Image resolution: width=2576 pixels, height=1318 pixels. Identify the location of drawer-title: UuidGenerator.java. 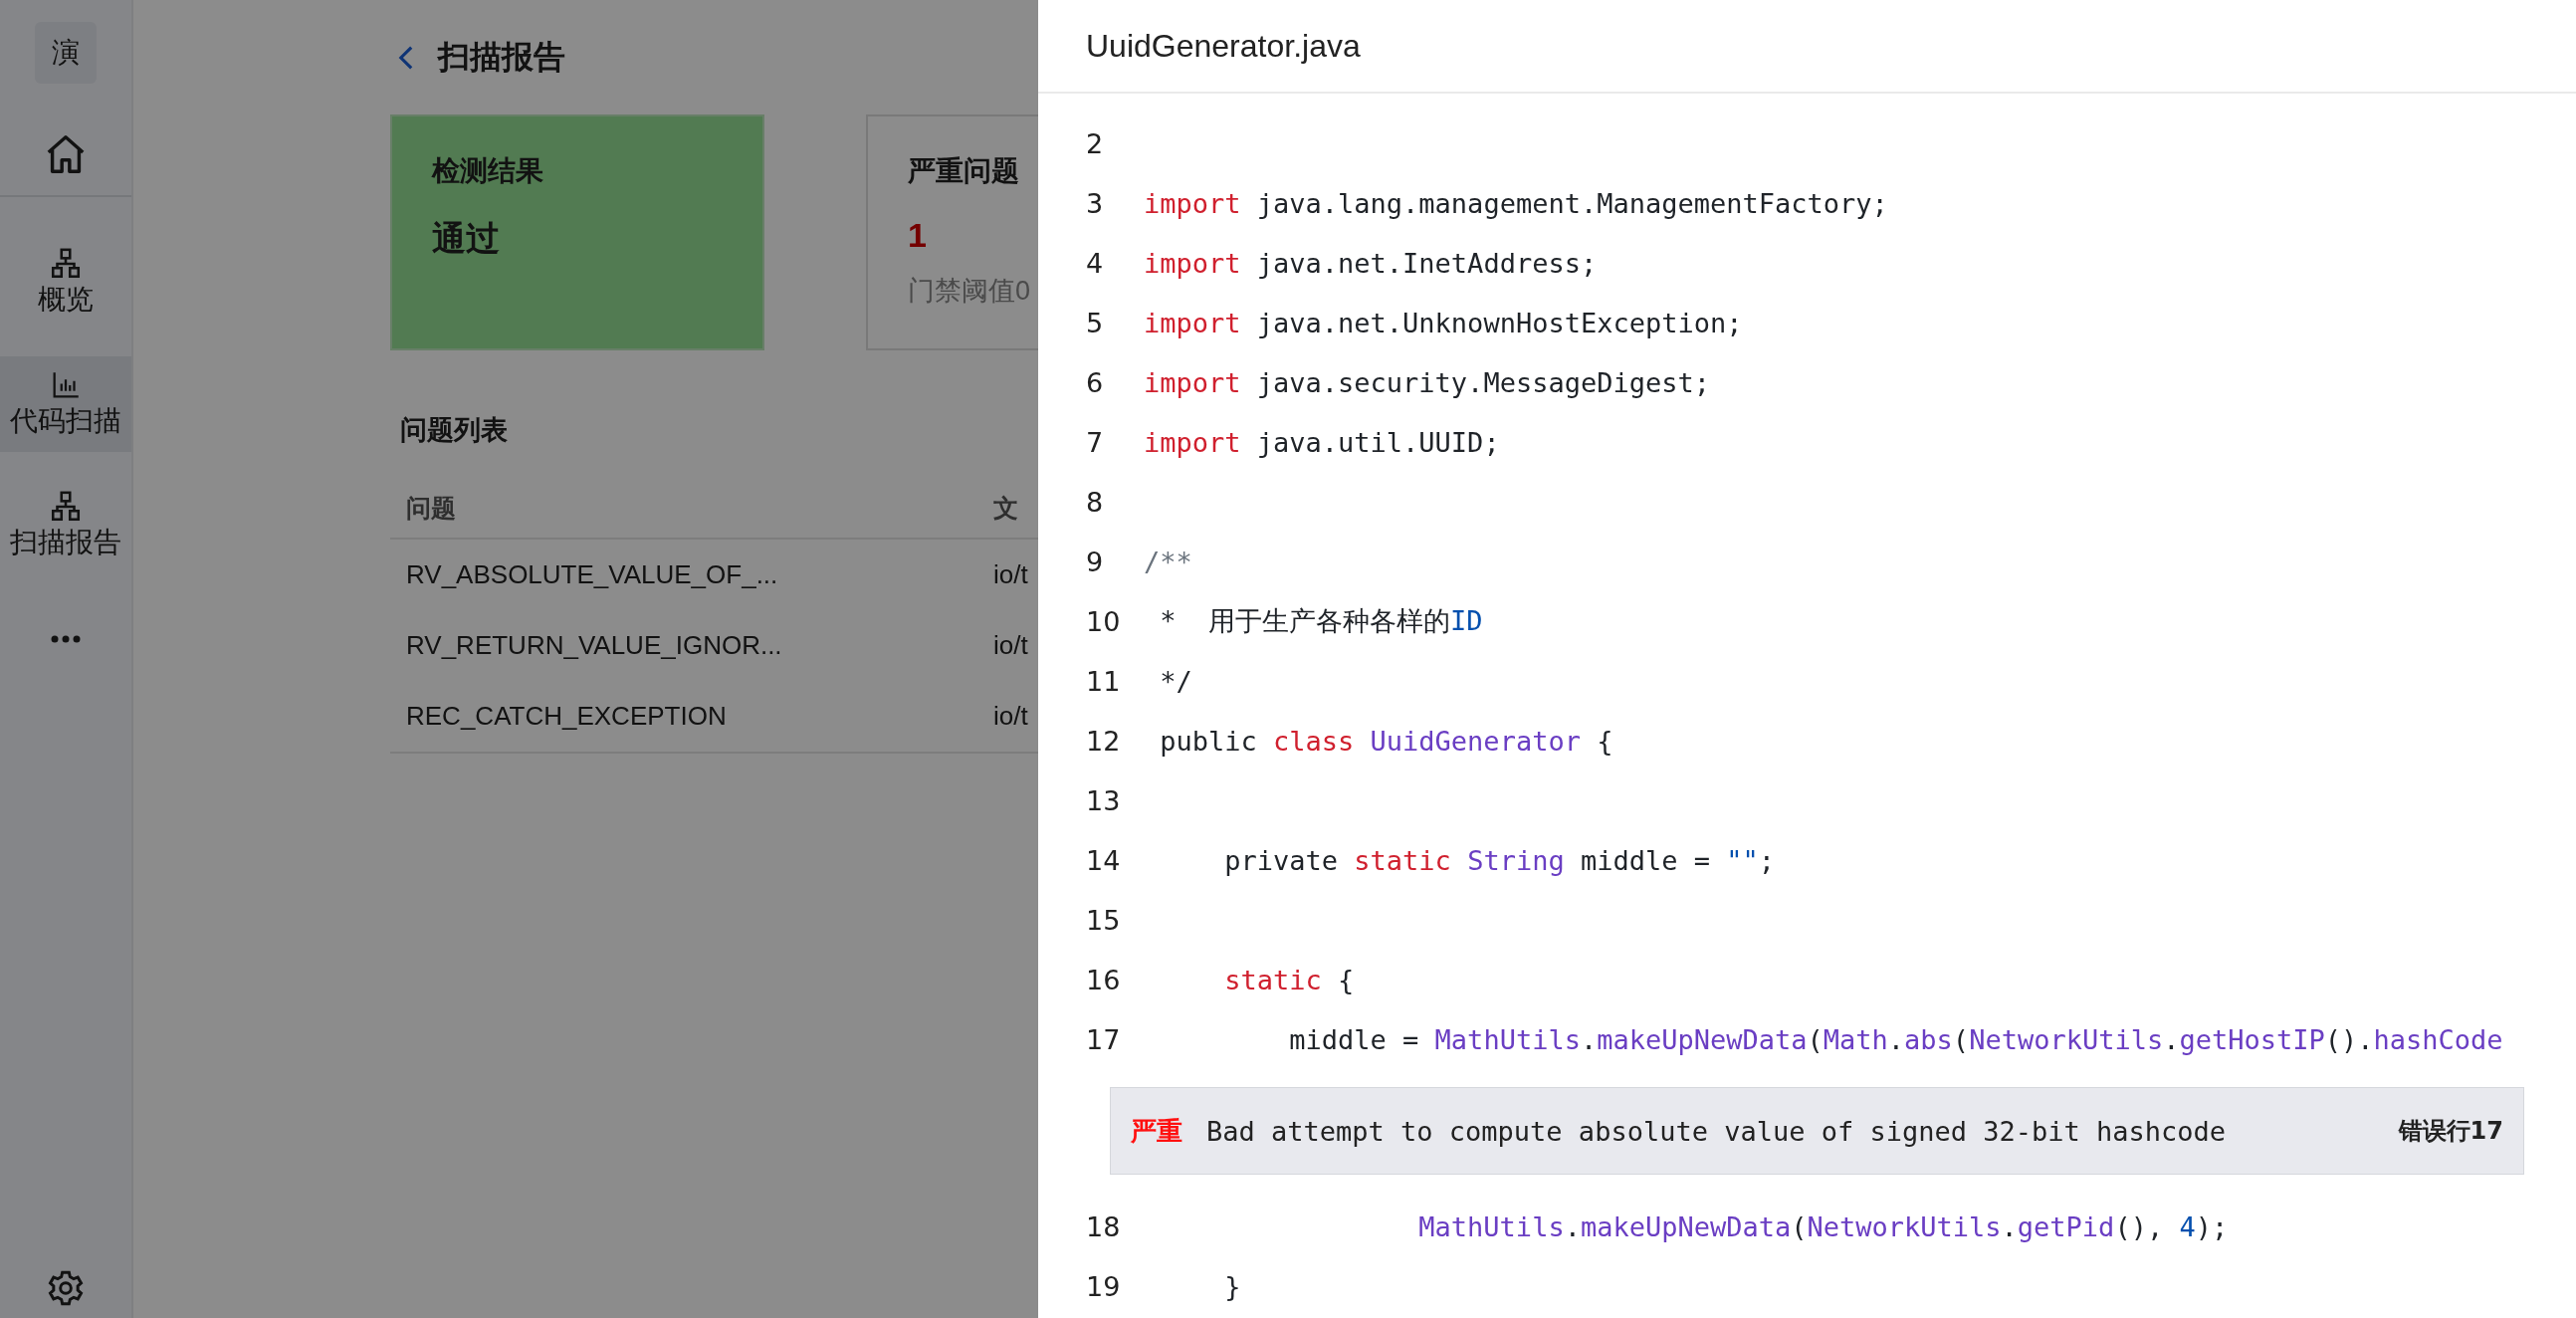
(1223, 46).